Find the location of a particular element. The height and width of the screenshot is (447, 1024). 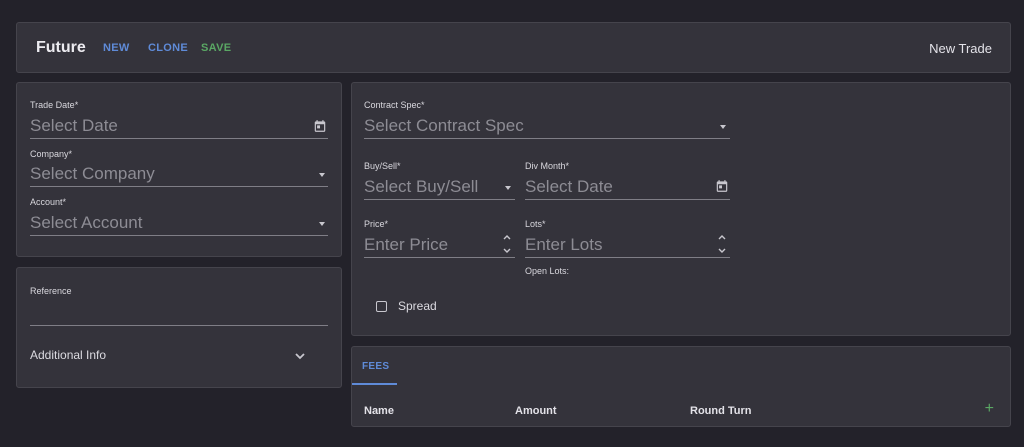

reference-card: Reference Additional Info is located at coordinates (179, 327).